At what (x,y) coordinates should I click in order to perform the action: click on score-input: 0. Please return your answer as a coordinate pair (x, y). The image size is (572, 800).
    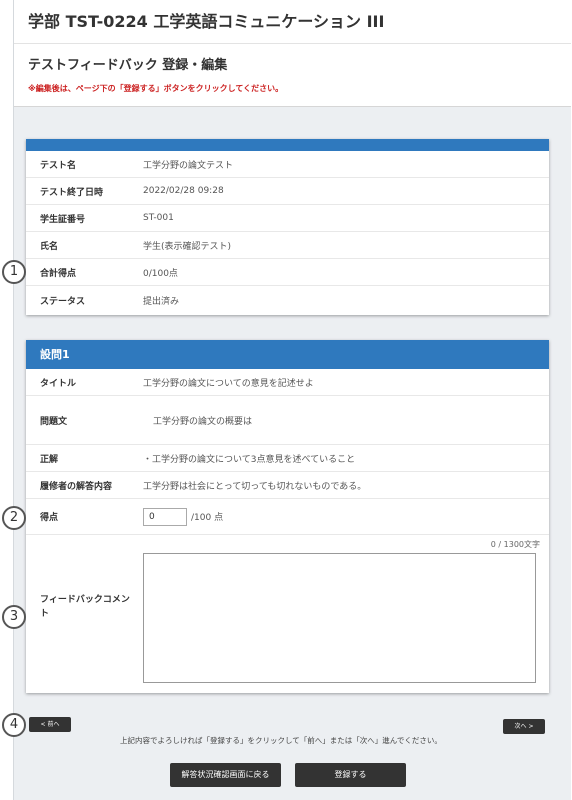
    Looking at the image, I should click on (165, 516).